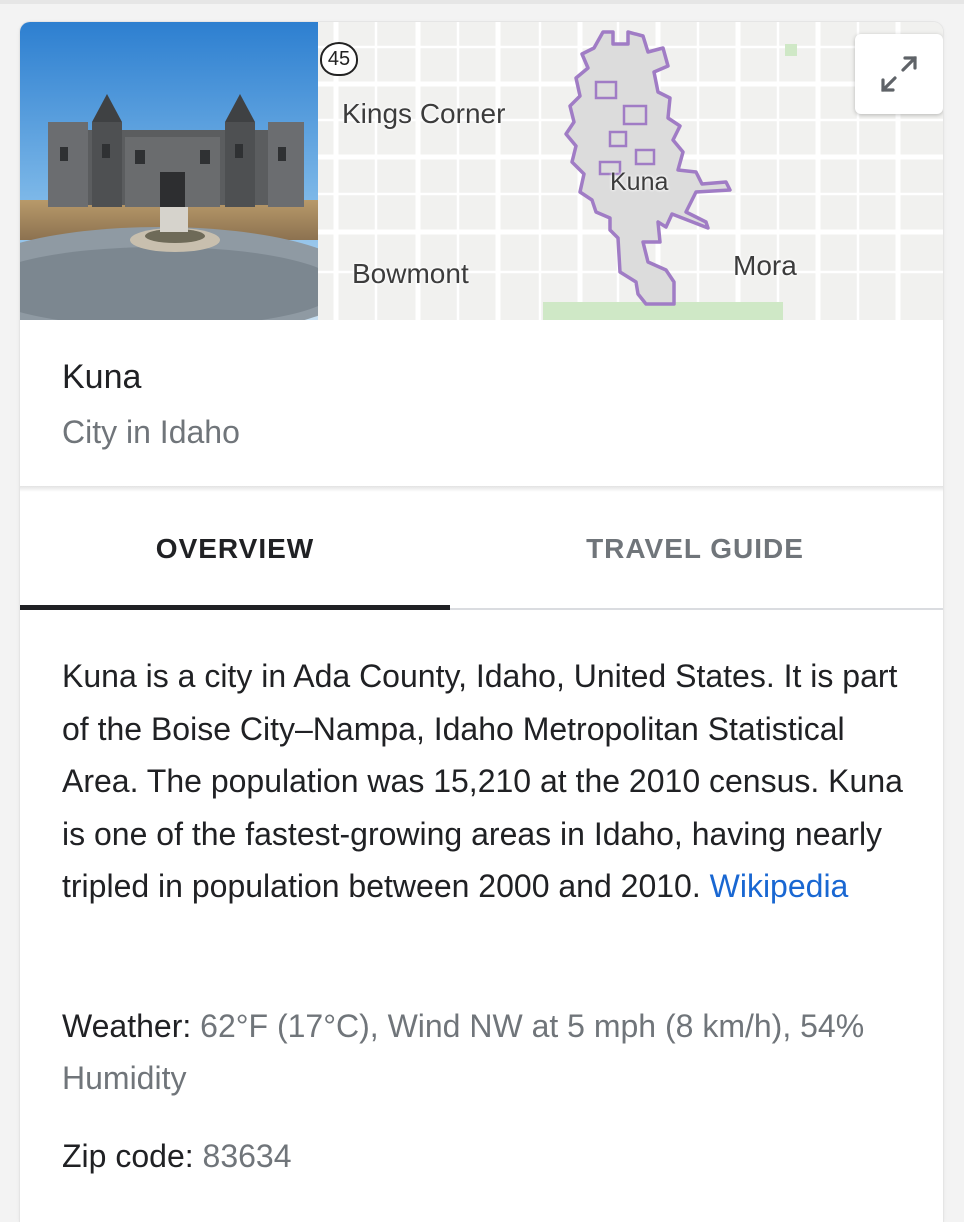 The image size is (964, 1222). I want to click on wikipedia-link: Wikipedia, so click(779, 886).